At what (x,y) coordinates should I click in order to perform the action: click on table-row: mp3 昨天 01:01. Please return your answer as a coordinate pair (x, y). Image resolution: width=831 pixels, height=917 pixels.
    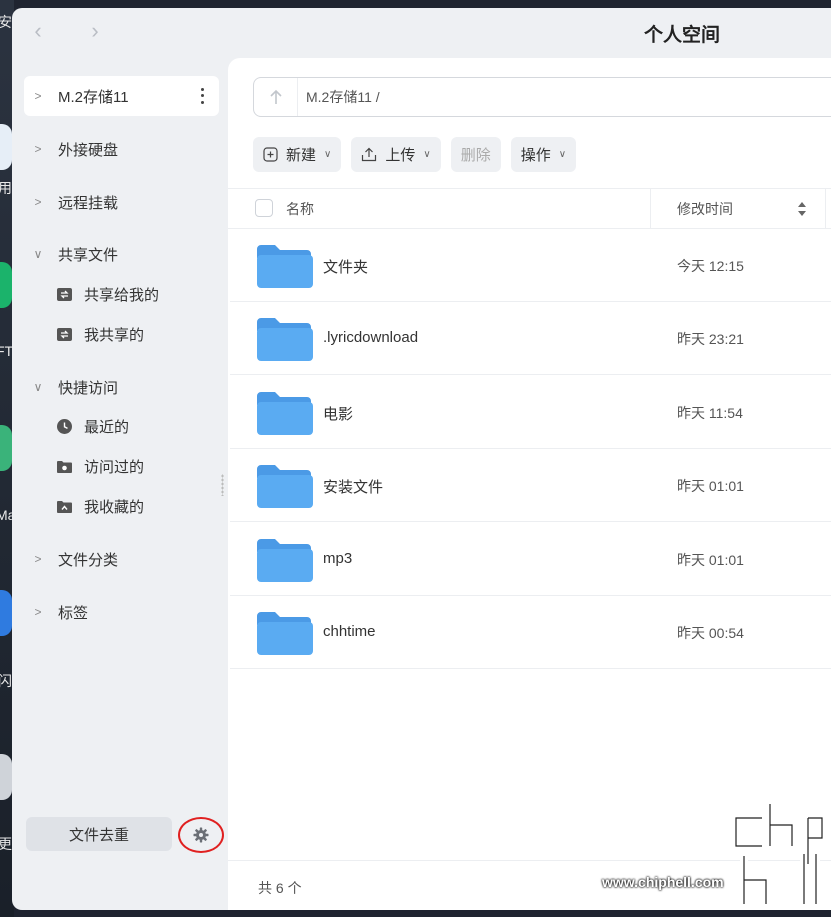
    Looking at the image, I should click on (530, 559).